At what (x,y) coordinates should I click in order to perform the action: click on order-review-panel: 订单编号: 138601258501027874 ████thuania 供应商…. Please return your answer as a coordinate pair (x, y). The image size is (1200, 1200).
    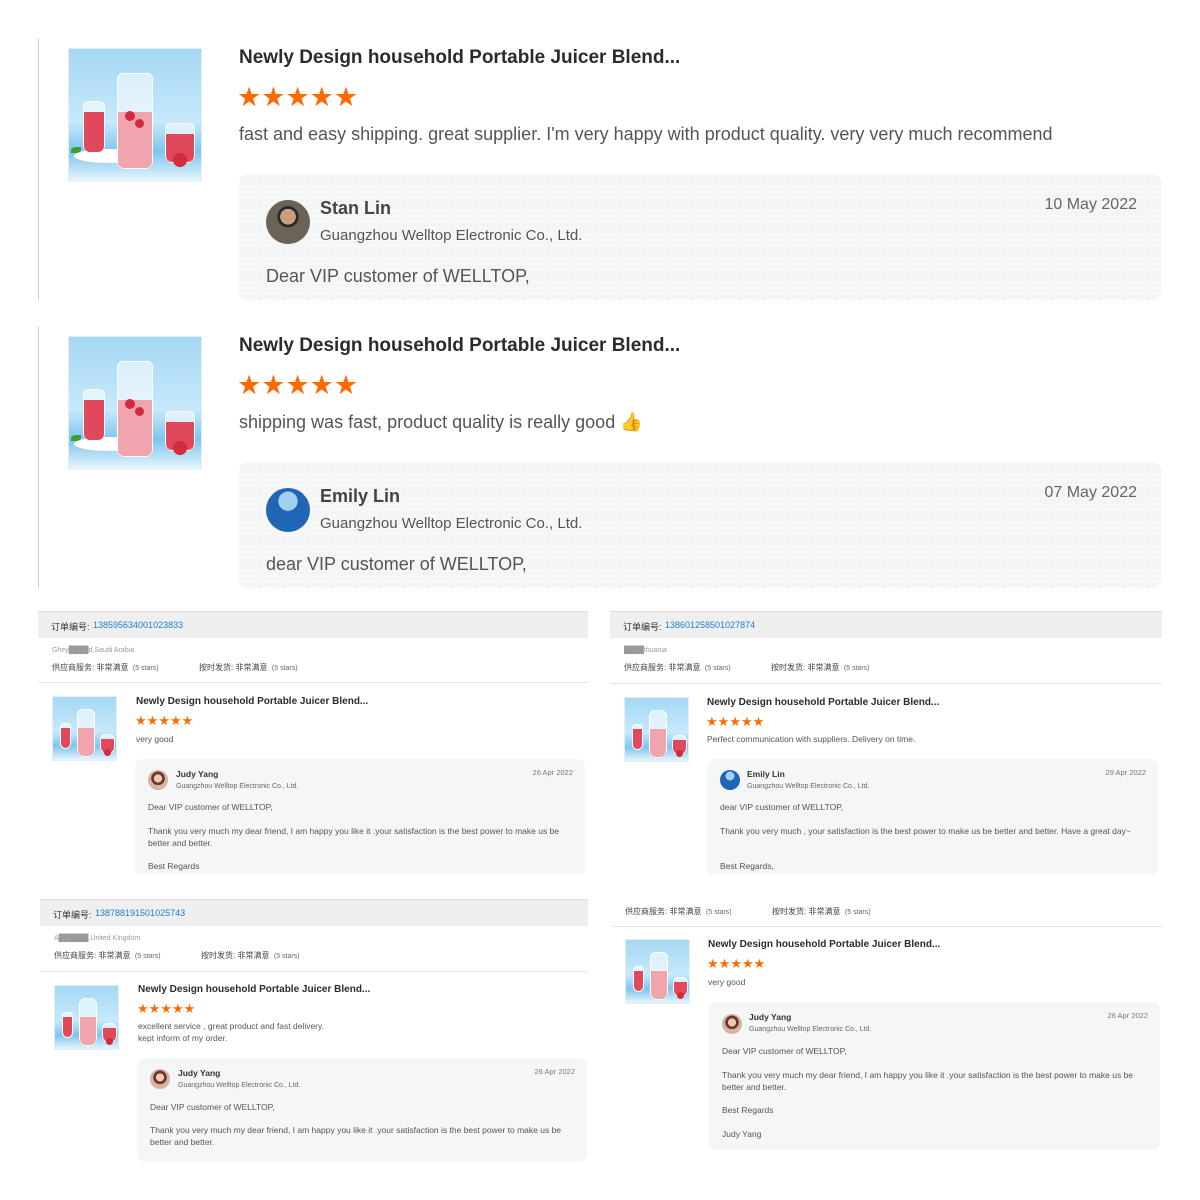
    Looking at the image, I should click on (886, 742).